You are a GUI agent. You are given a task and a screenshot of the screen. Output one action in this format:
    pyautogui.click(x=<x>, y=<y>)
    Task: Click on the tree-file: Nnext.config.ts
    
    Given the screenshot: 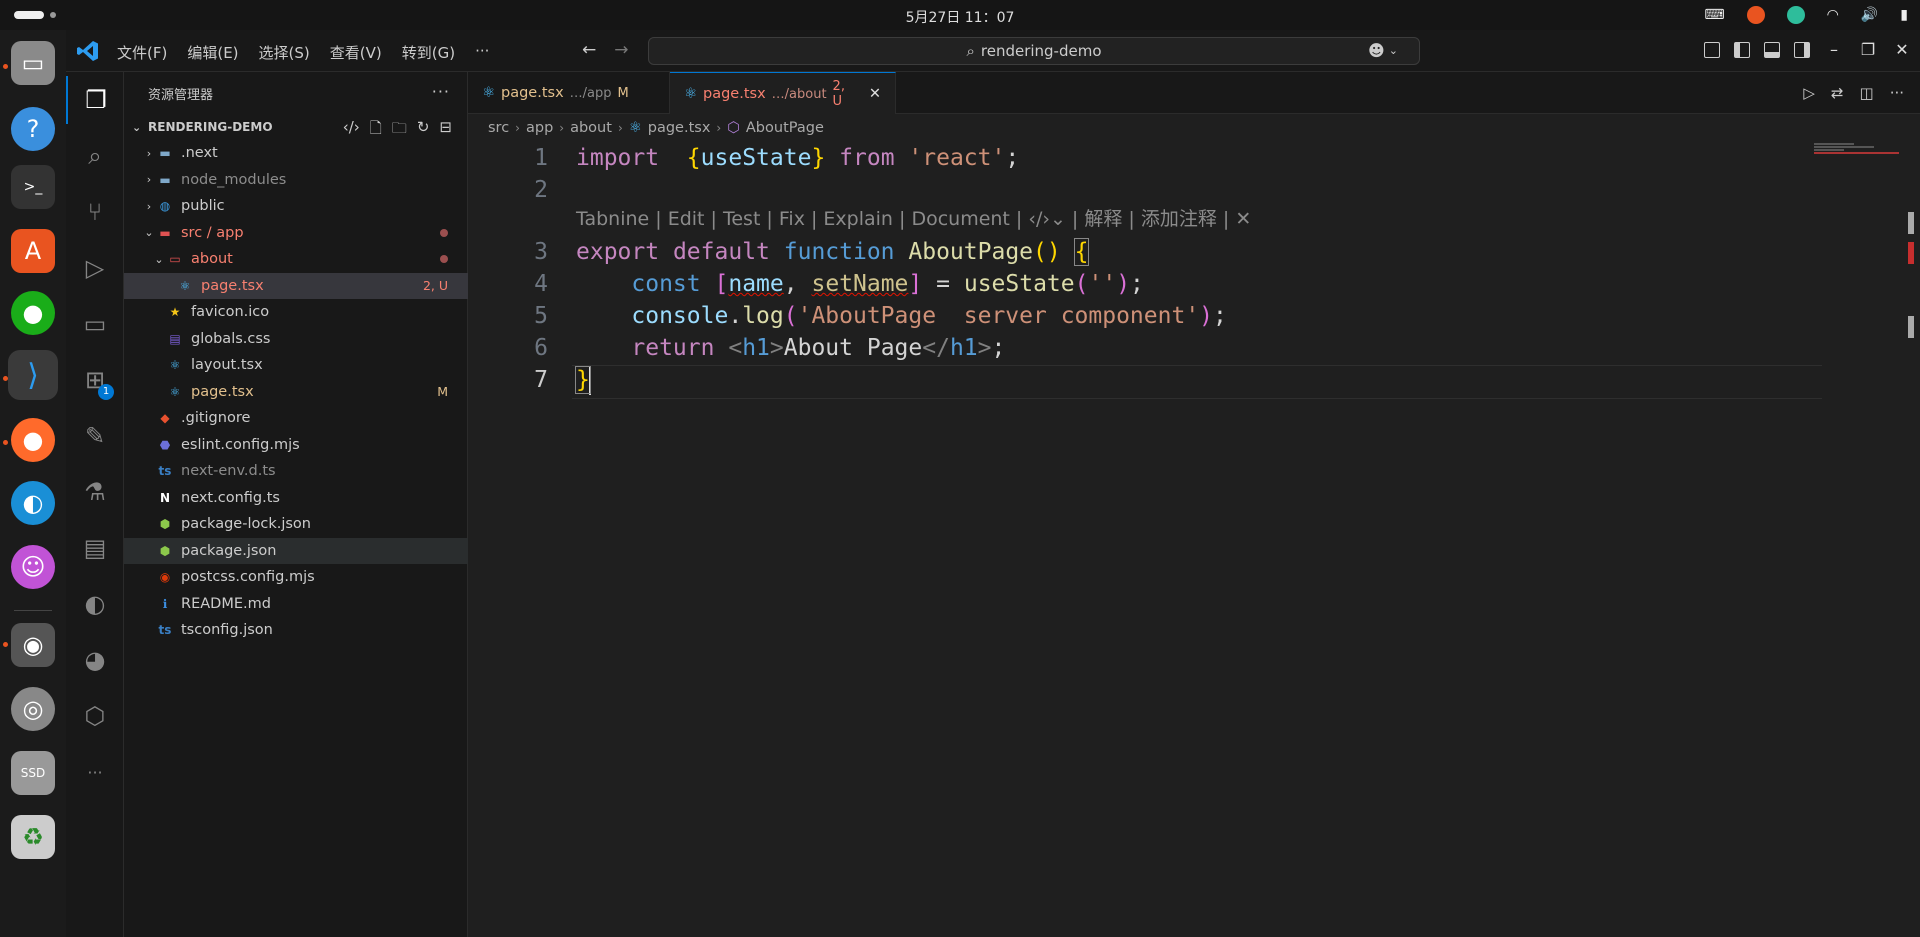 What is the action you would take?
    pyautogui.click(x=296, y=498)
    